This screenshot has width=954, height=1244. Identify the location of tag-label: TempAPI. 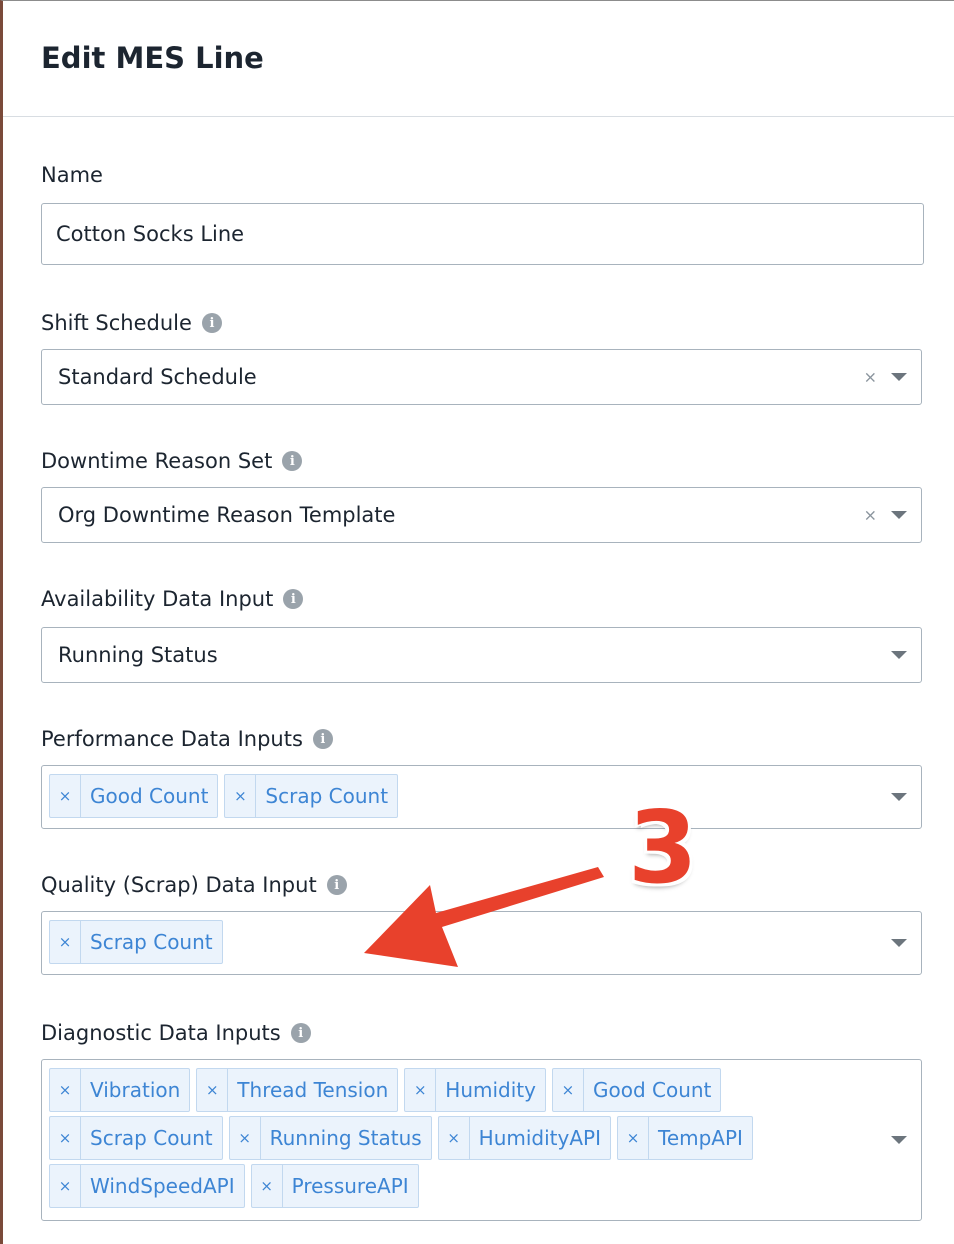
(700, 1138).